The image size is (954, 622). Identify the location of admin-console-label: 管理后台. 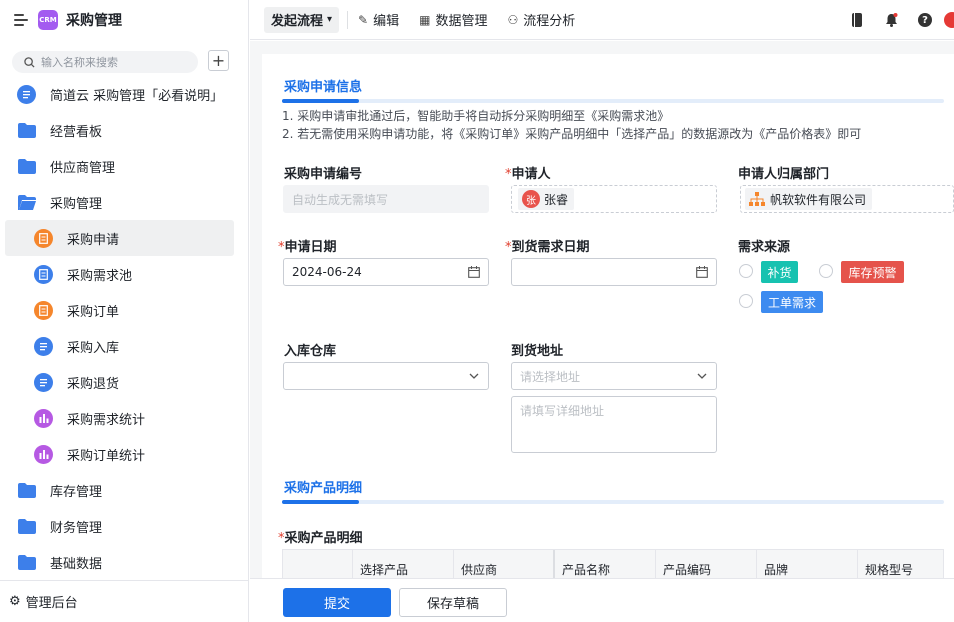
(51, 603).